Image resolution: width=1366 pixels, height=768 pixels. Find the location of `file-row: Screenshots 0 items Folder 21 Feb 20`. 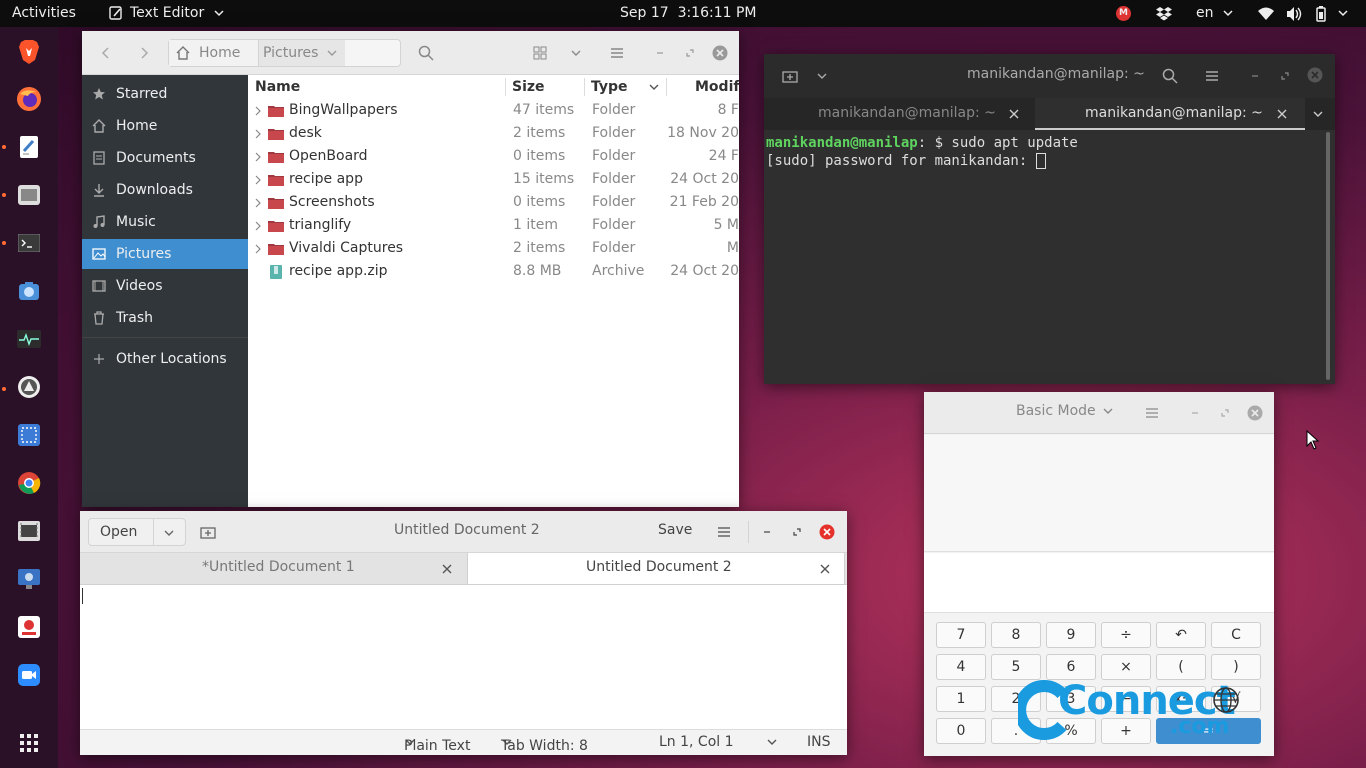

file-row: Screenshots 0 items Folder 21 Feb 20 is located at coordinates (493, 202).